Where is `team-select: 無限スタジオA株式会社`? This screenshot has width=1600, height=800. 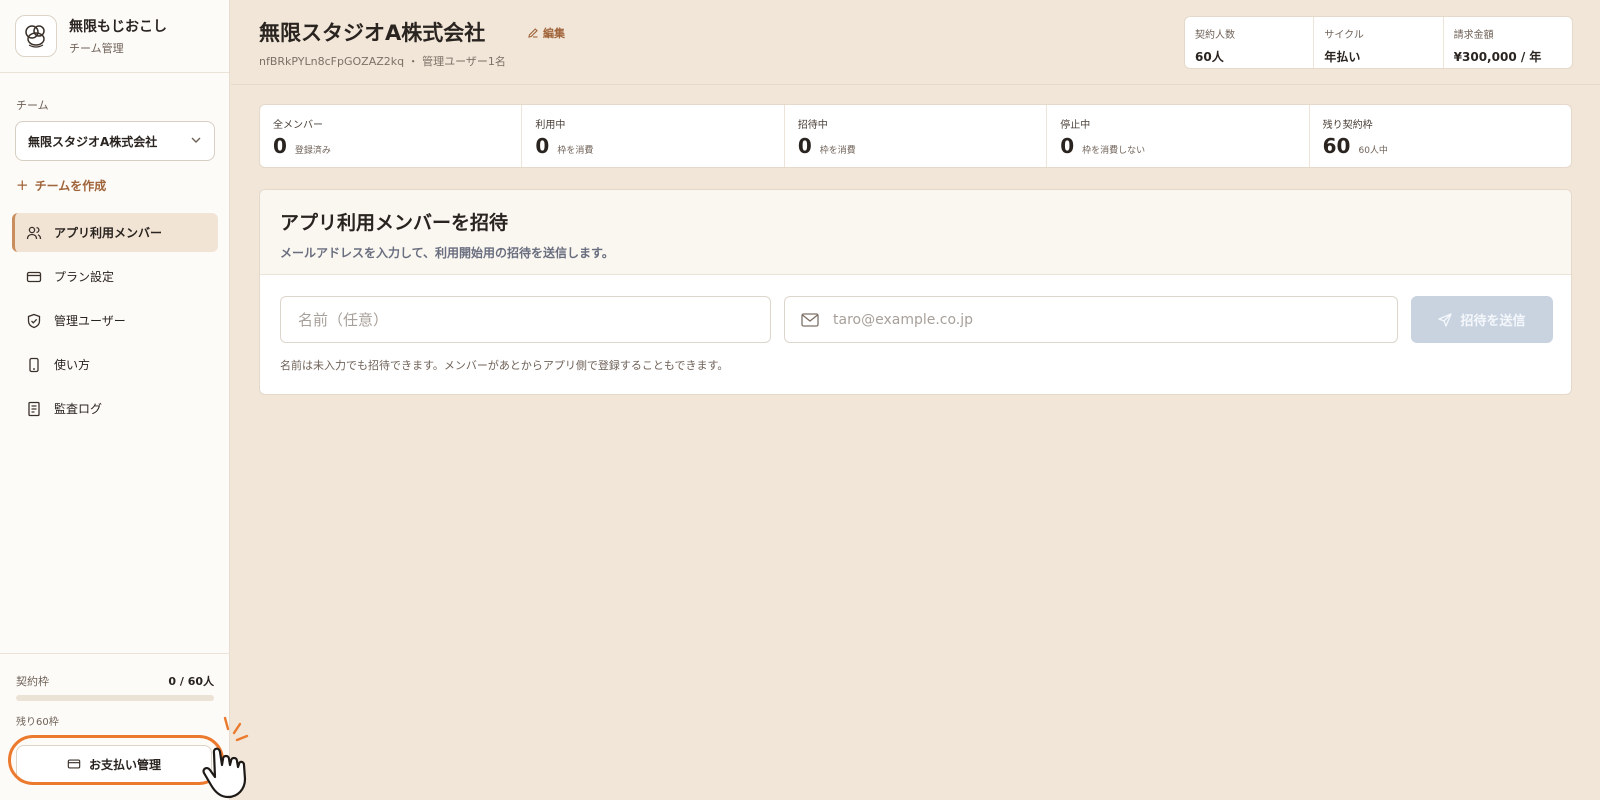
team-select: 無限スタジオA株式会社 is located at coordinates (115, 141).